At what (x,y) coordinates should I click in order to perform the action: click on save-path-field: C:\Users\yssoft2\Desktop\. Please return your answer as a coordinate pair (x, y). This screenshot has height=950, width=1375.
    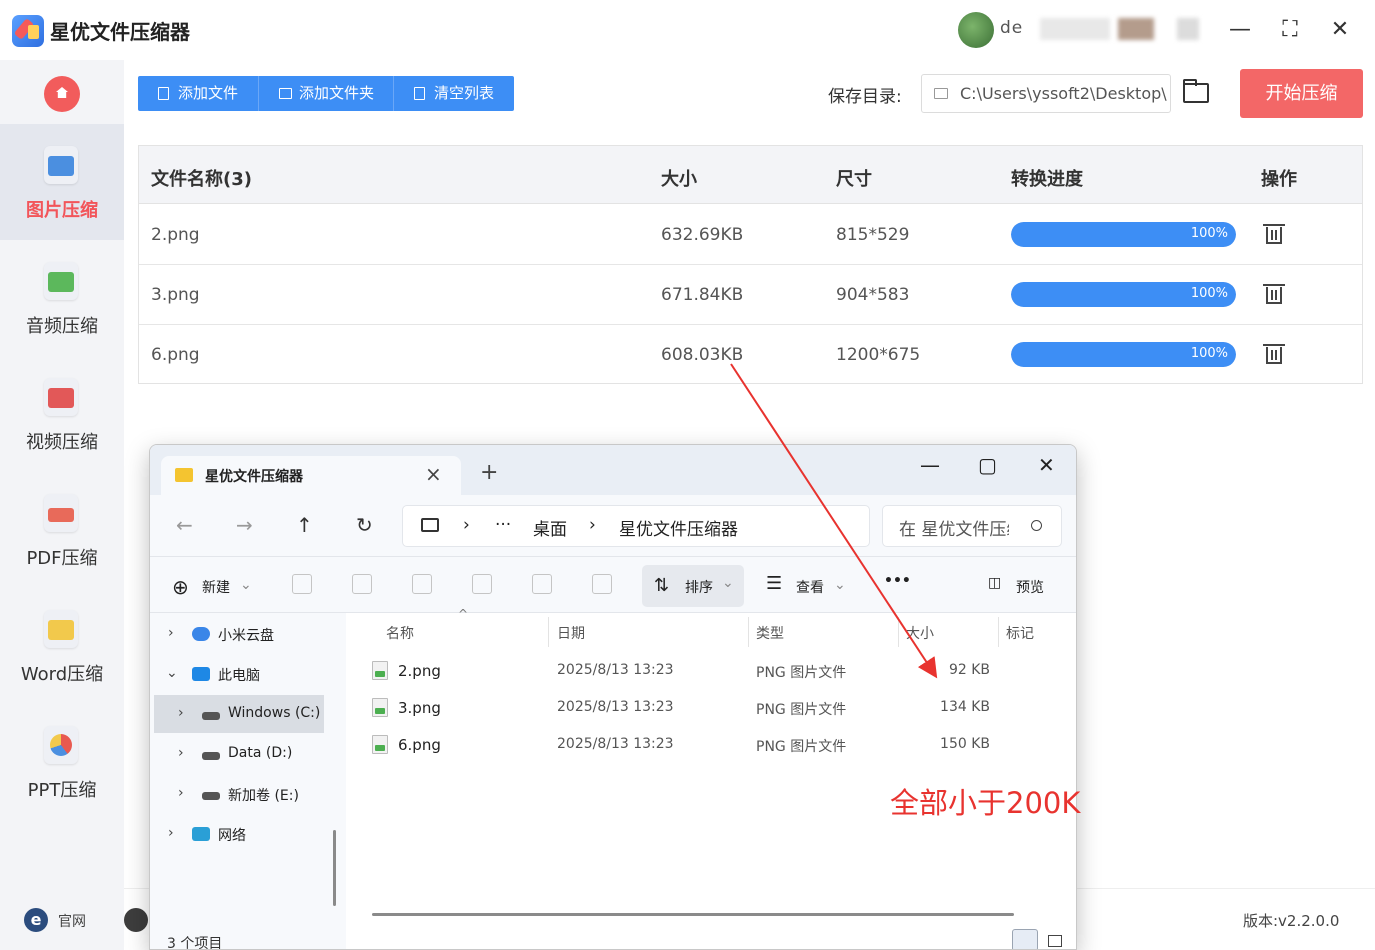
    Looking at the image, I should click on (1046, 93).